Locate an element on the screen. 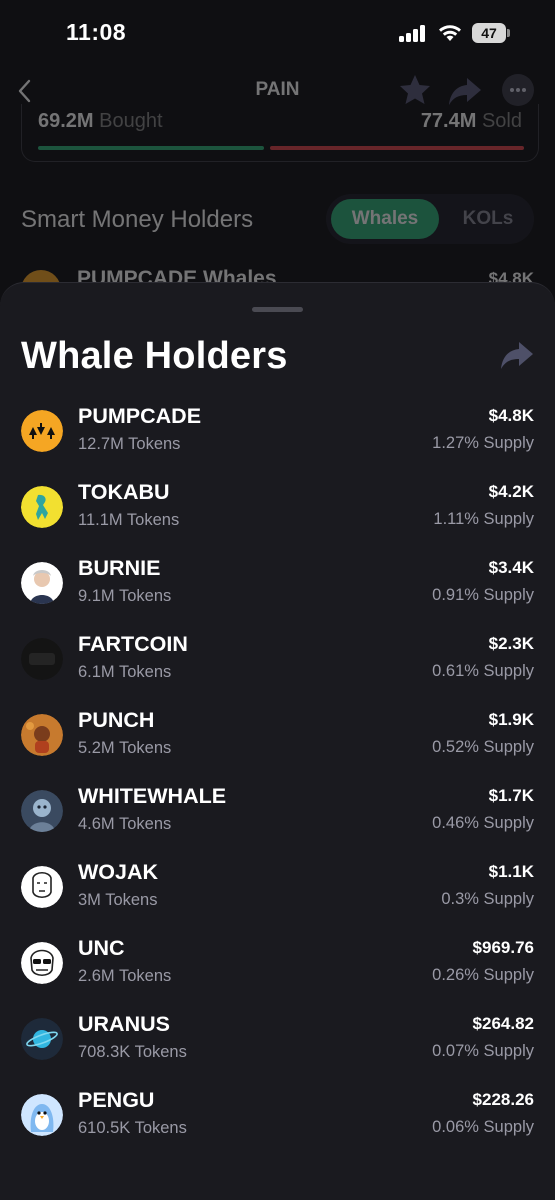  holder-name: PUNCH is located at coordinates (116, 720).